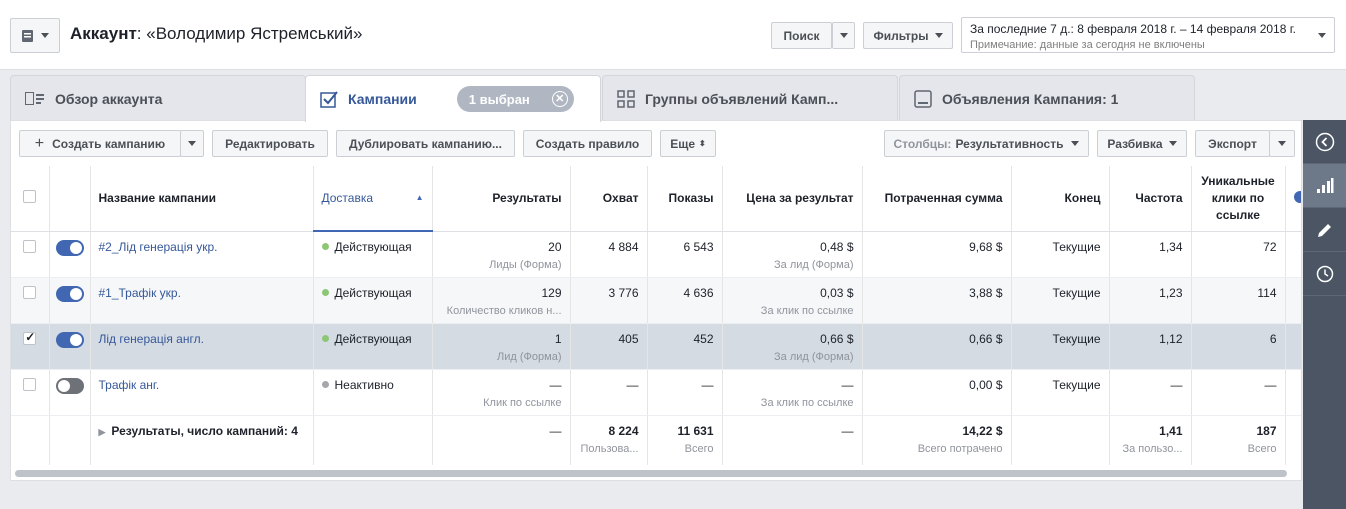  What do you see at coordinates (923, 98) in the screenshot?
I see `ad-icon` at bounding box center [923, 98].